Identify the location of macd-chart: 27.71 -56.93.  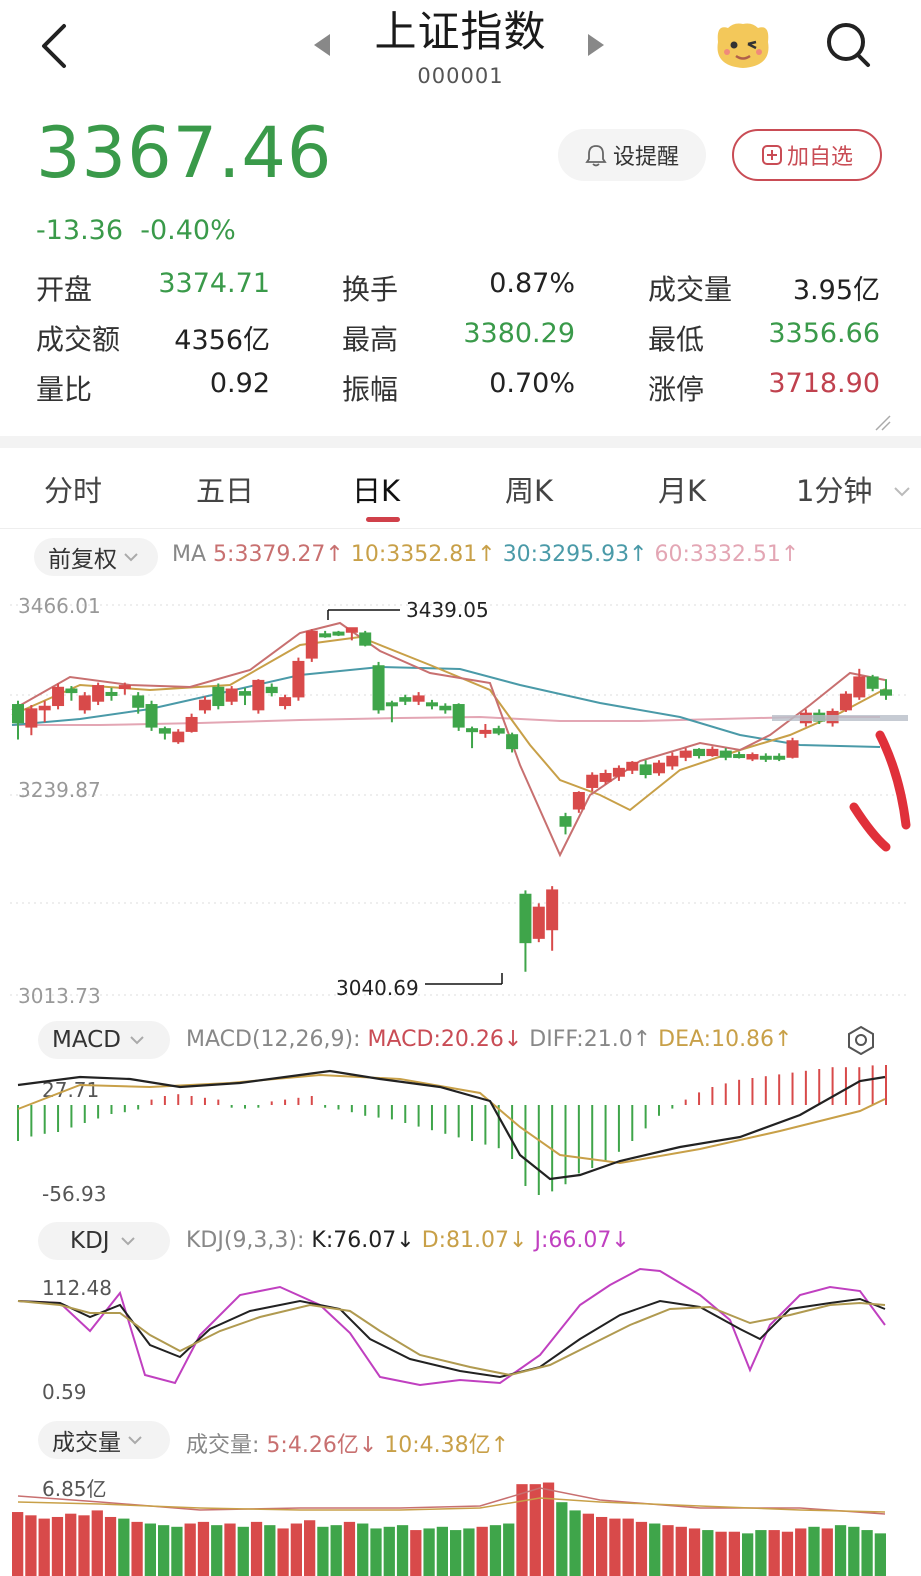
(460, 1137).